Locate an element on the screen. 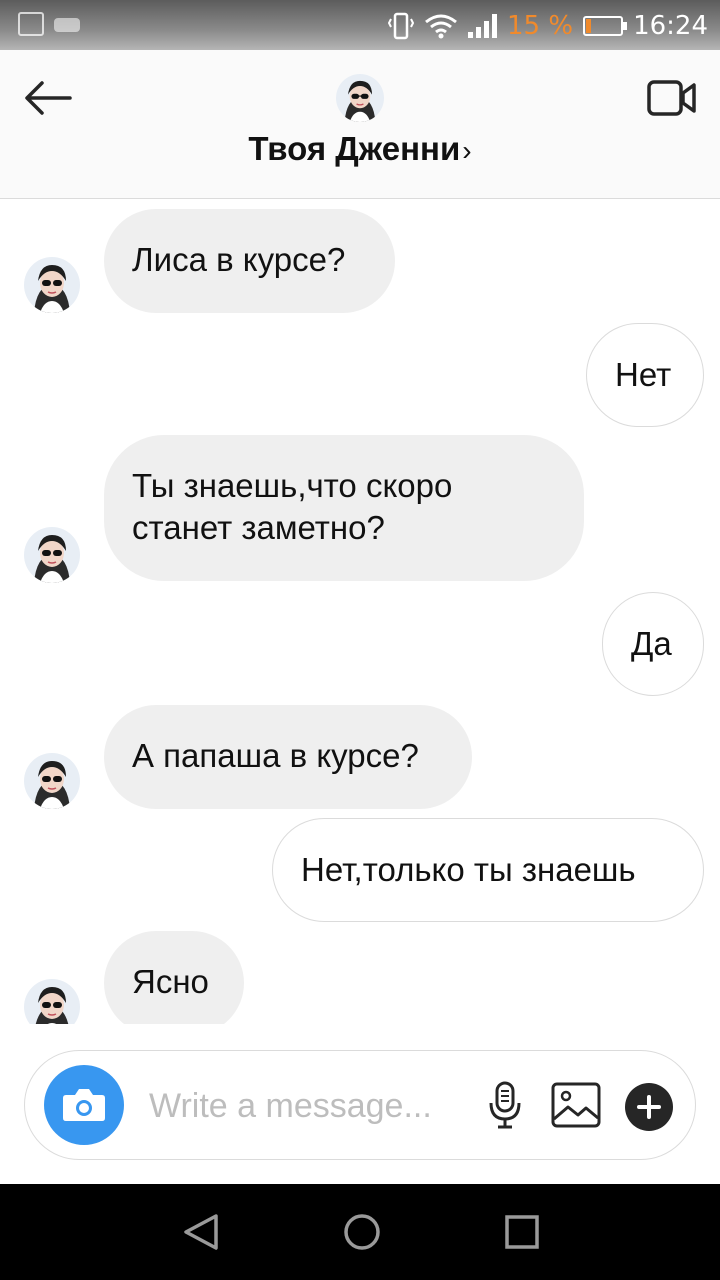  vibrate-icon is located at coordinates (401, 26).